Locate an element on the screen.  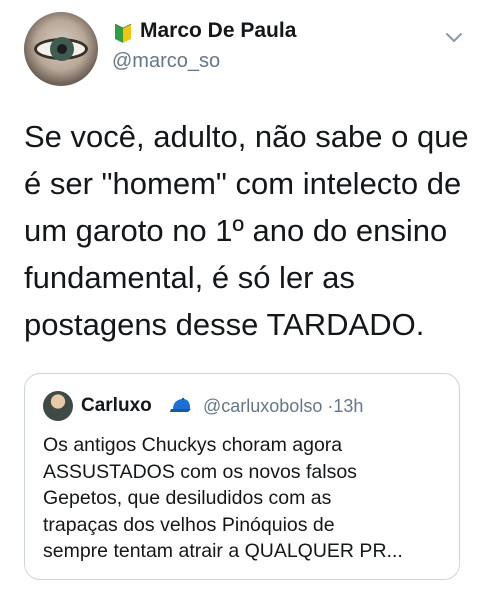
blue-cap-icon is located at coordinates (180, 404).